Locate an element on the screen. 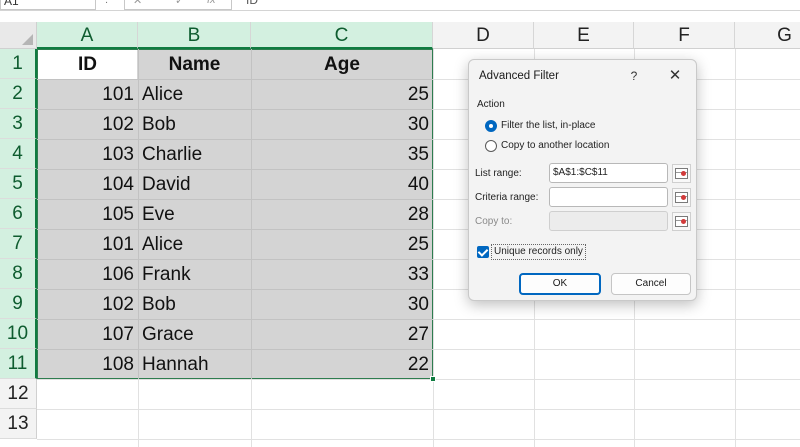 Image resolution: width=800 pixels, height=447 pixels. list-range-input: $A$1:$C$11 is located at coordinates (608, 173).